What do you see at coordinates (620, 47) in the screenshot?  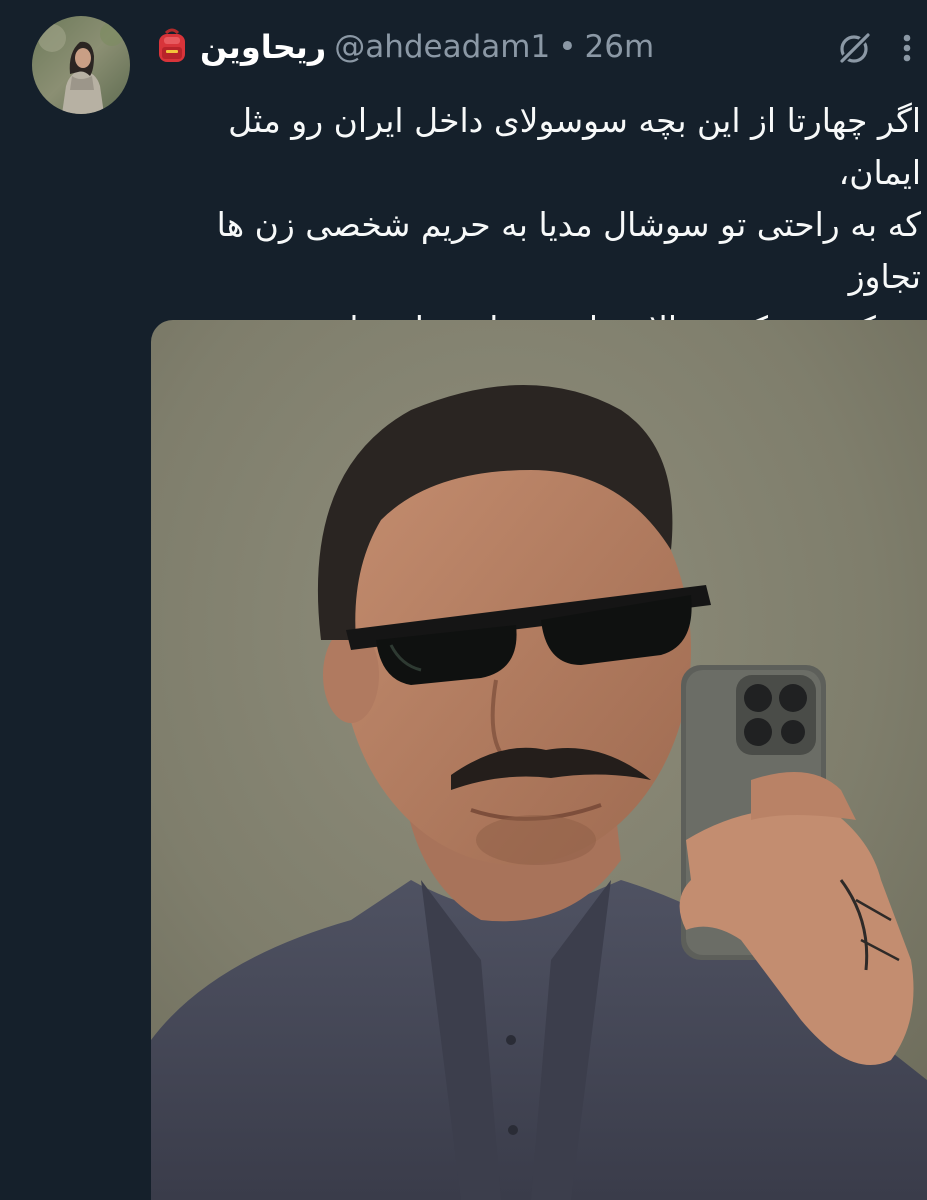 I see `tweet-timestamp: 26m` at bounding box center [620, 47].